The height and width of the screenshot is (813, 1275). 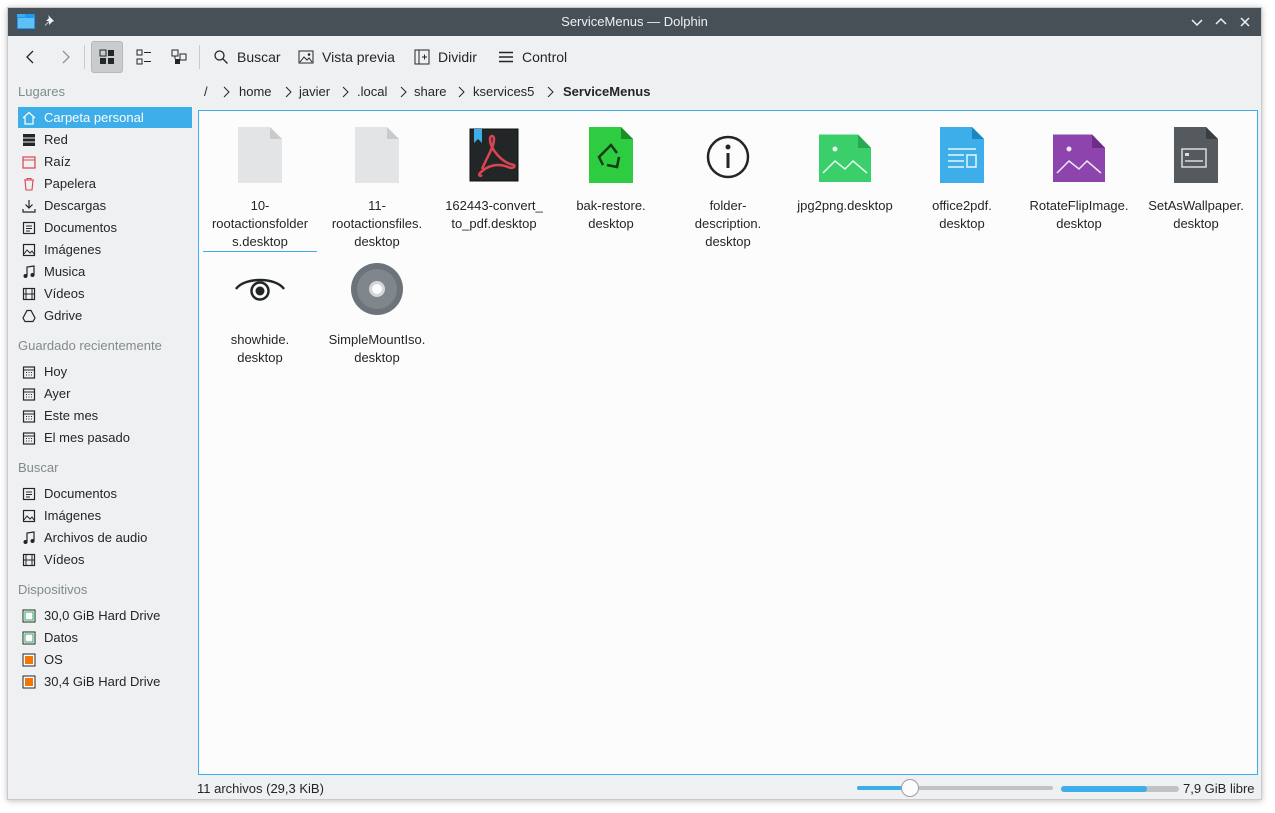 What do you see at coordinates (64, 293) in the screenshot?
I see `sidebar-item-label: Vídeos` at bounding box center [64, 293].